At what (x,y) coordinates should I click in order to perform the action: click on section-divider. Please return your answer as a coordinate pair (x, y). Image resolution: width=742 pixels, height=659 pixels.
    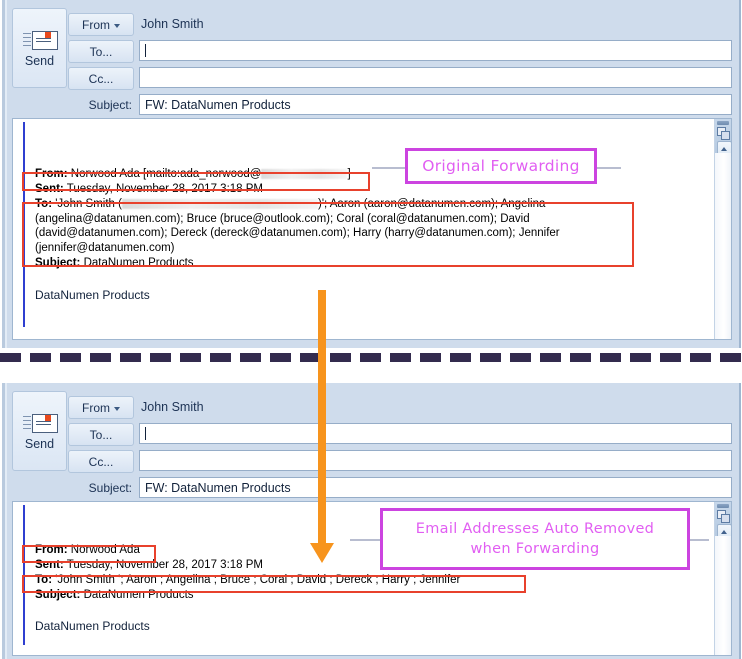
    Looking at the image, I should click on (371, 357).